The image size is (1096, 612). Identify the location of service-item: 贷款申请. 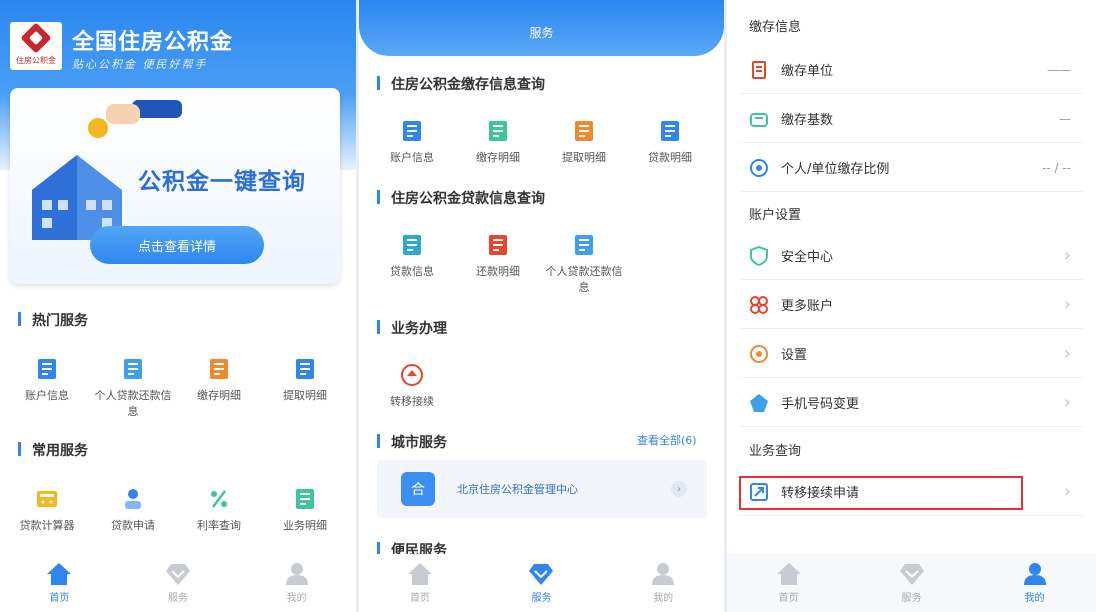
(133, 510).